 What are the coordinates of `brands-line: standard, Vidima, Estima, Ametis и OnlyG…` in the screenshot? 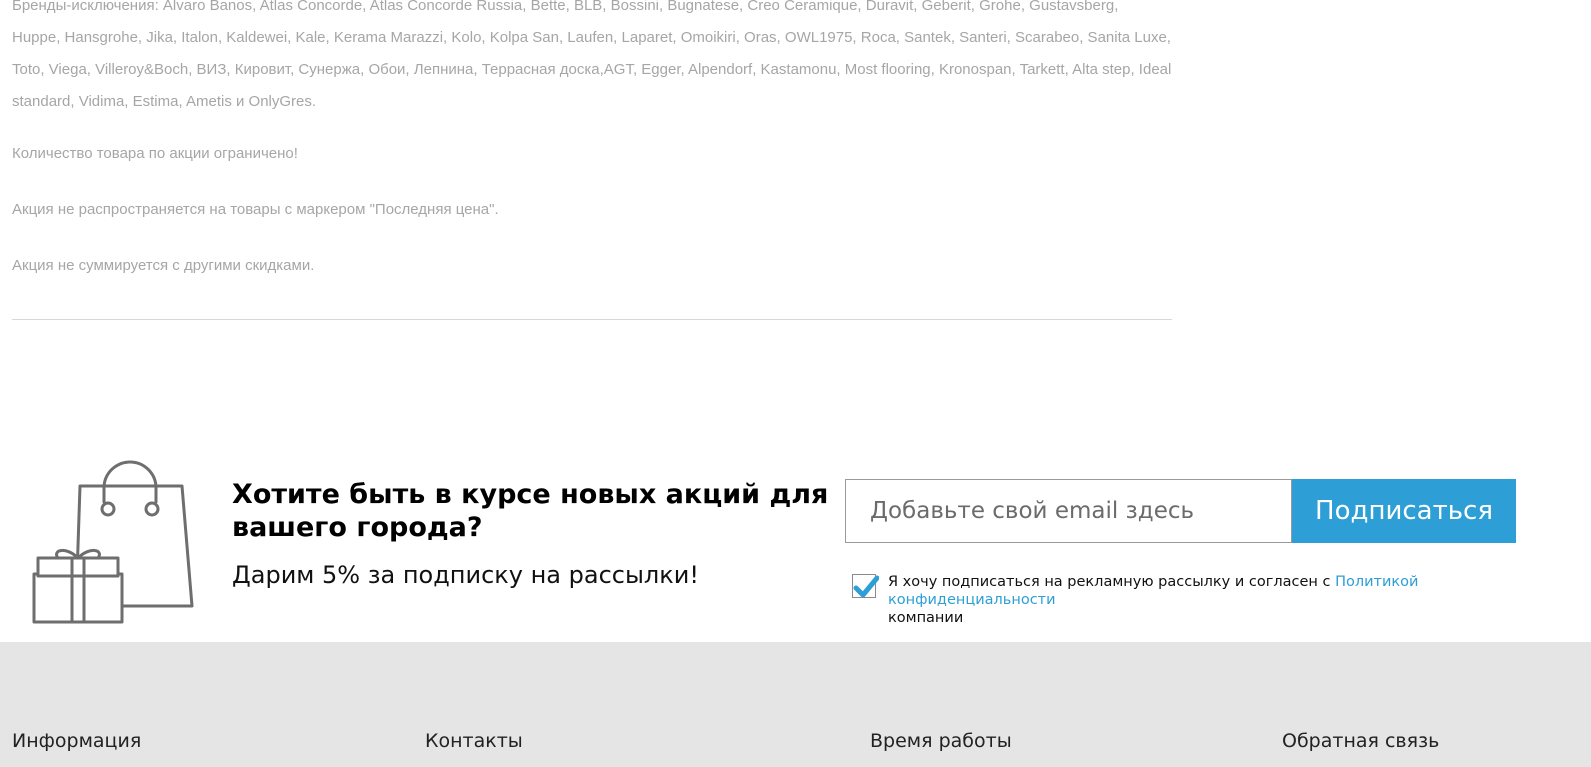 It's located at (164, 101).